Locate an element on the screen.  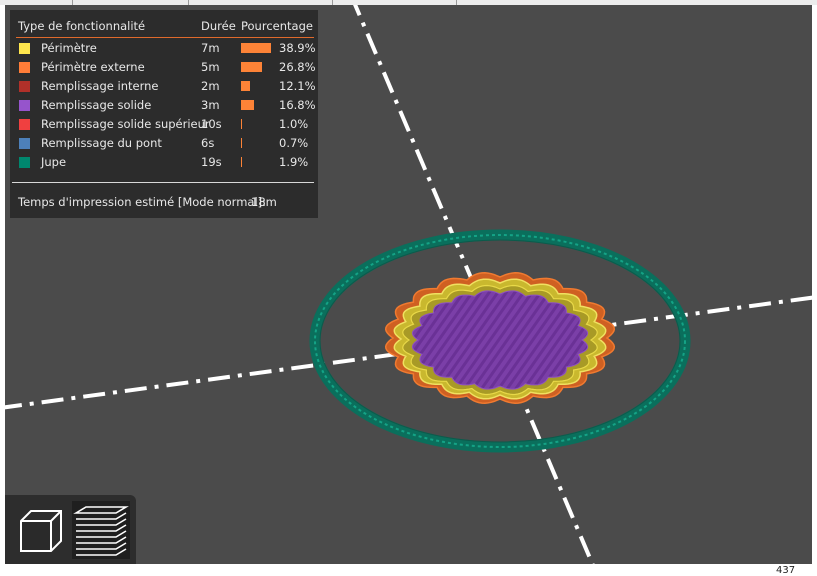
legend-time: 3m is located at coordinates (210, 105).